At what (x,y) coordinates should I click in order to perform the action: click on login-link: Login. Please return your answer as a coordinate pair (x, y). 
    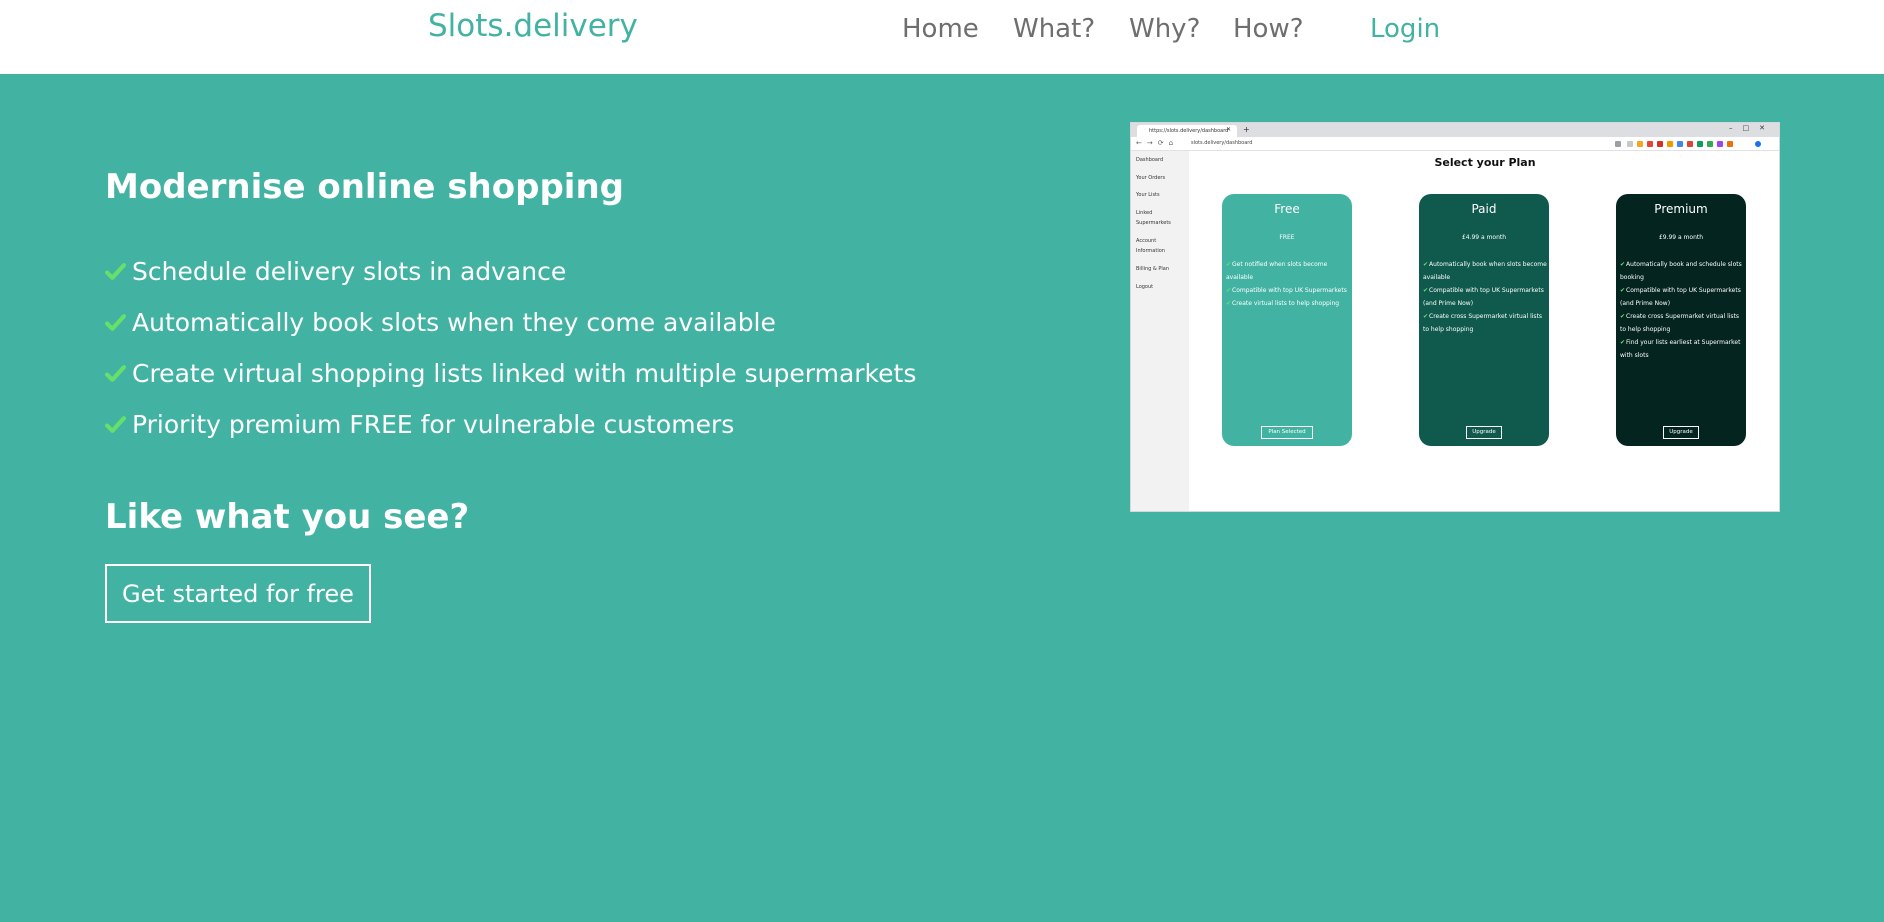
    Looking at the image, I should click on (1405, 29).